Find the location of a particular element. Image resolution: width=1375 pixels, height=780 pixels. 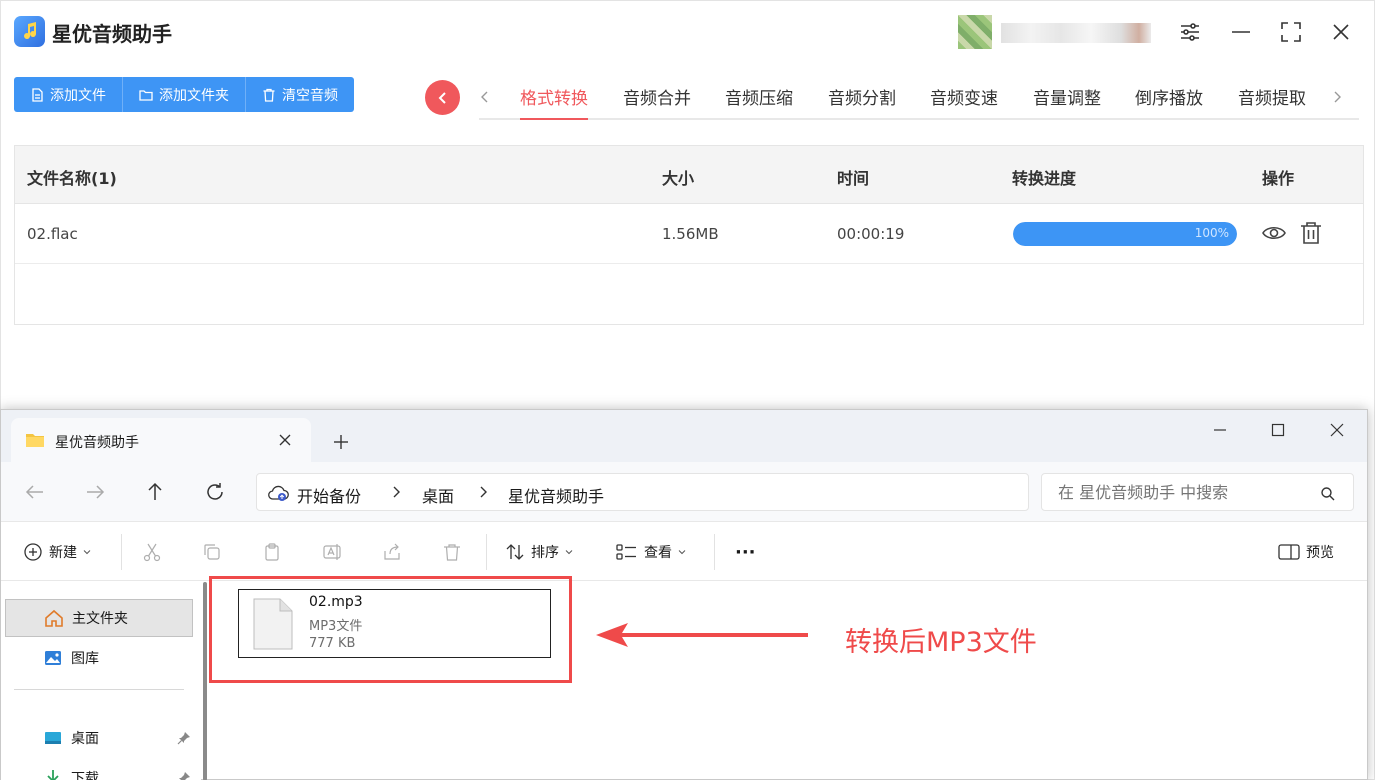

tab-audio-split: 音频分割 is located at coordinates (862, 102).